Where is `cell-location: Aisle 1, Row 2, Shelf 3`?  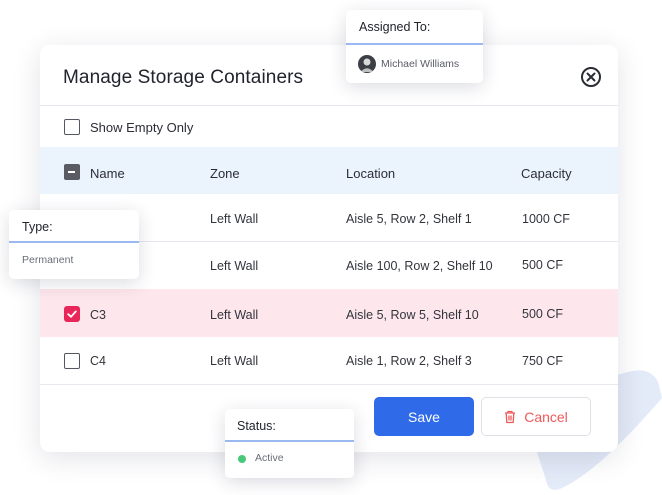
cell-location: Aisle 1, Row 2, Shelf 3 is located at coordinates (409, 361).